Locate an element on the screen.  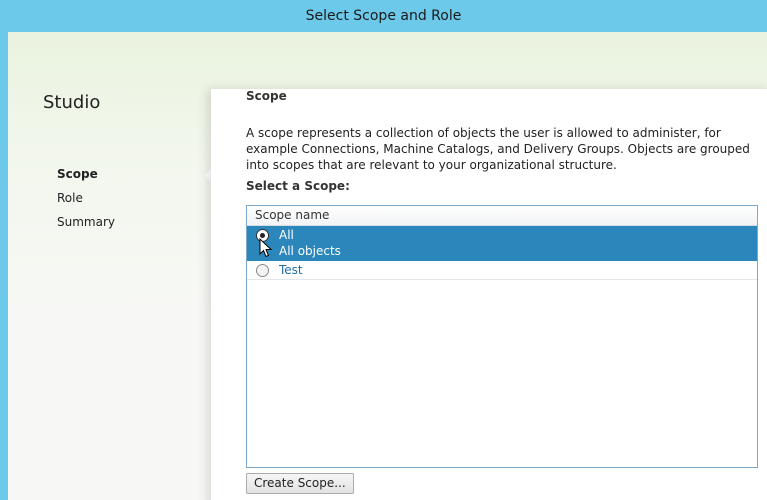
scope-name: All is located at coordinates (286, 235).